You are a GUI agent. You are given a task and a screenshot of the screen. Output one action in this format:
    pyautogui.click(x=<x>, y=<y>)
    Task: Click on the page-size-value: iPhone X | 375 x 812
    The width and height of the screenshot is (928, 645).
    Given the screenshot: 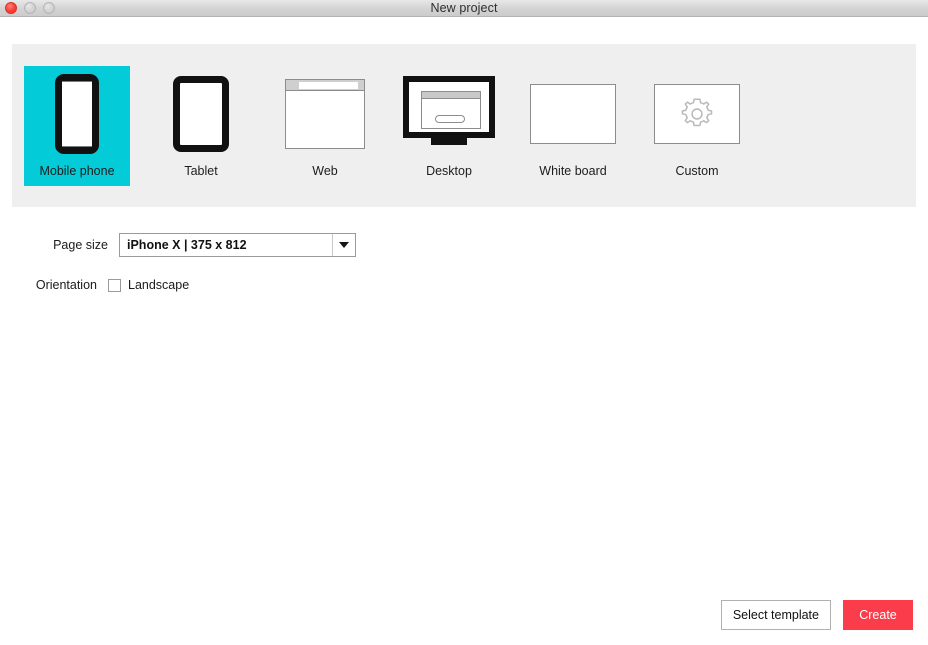 What is the action you would take?
    pyautogui.click(x=187, y=245)
    